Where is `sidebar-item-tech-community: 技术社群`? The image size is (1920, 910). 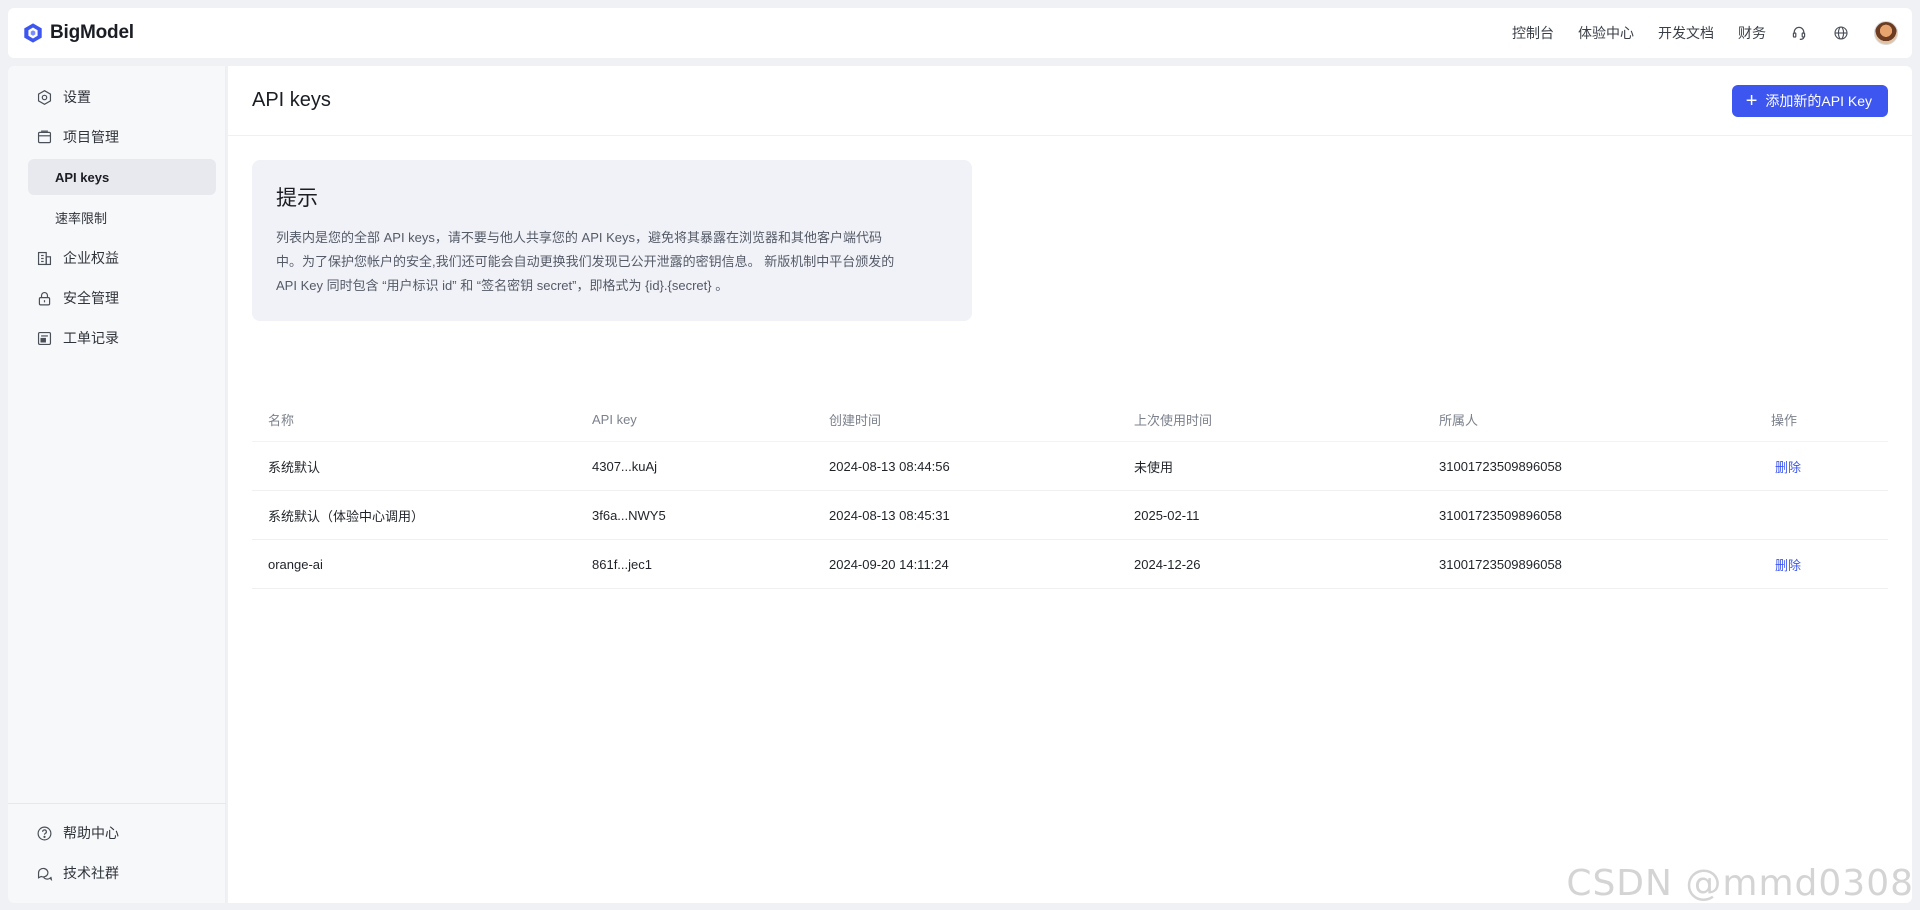 sidebar-item-tech-community: 技术社群 is located at coordinates (122, 873).